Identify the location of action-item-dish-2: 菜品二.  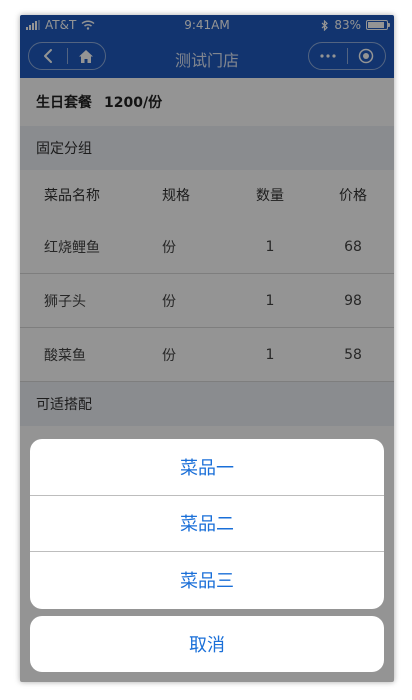
(207, 524).